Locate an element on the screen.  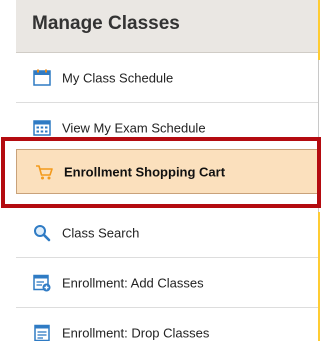
menu-item-label: Class Search is located at coordinates (101, 232).